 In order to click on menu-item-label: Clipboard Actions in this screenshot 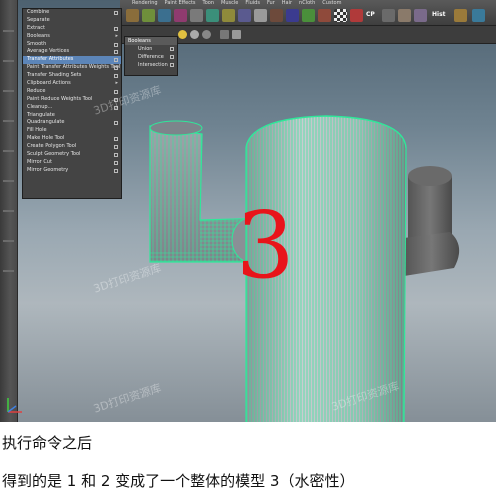, I will do `click(49, 83)`.